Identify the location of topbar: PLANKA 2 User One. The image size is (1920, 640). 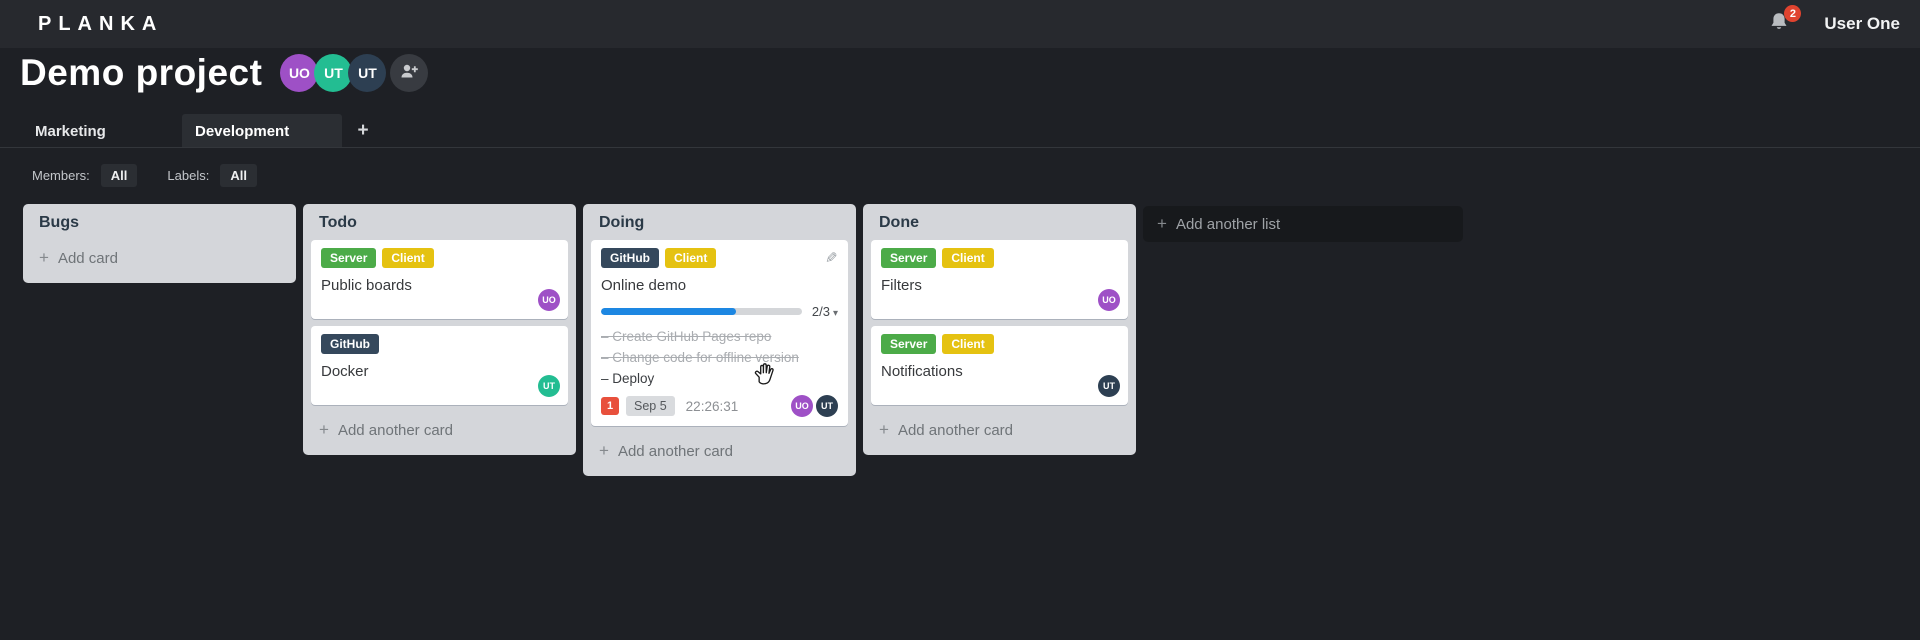
(960, 24).